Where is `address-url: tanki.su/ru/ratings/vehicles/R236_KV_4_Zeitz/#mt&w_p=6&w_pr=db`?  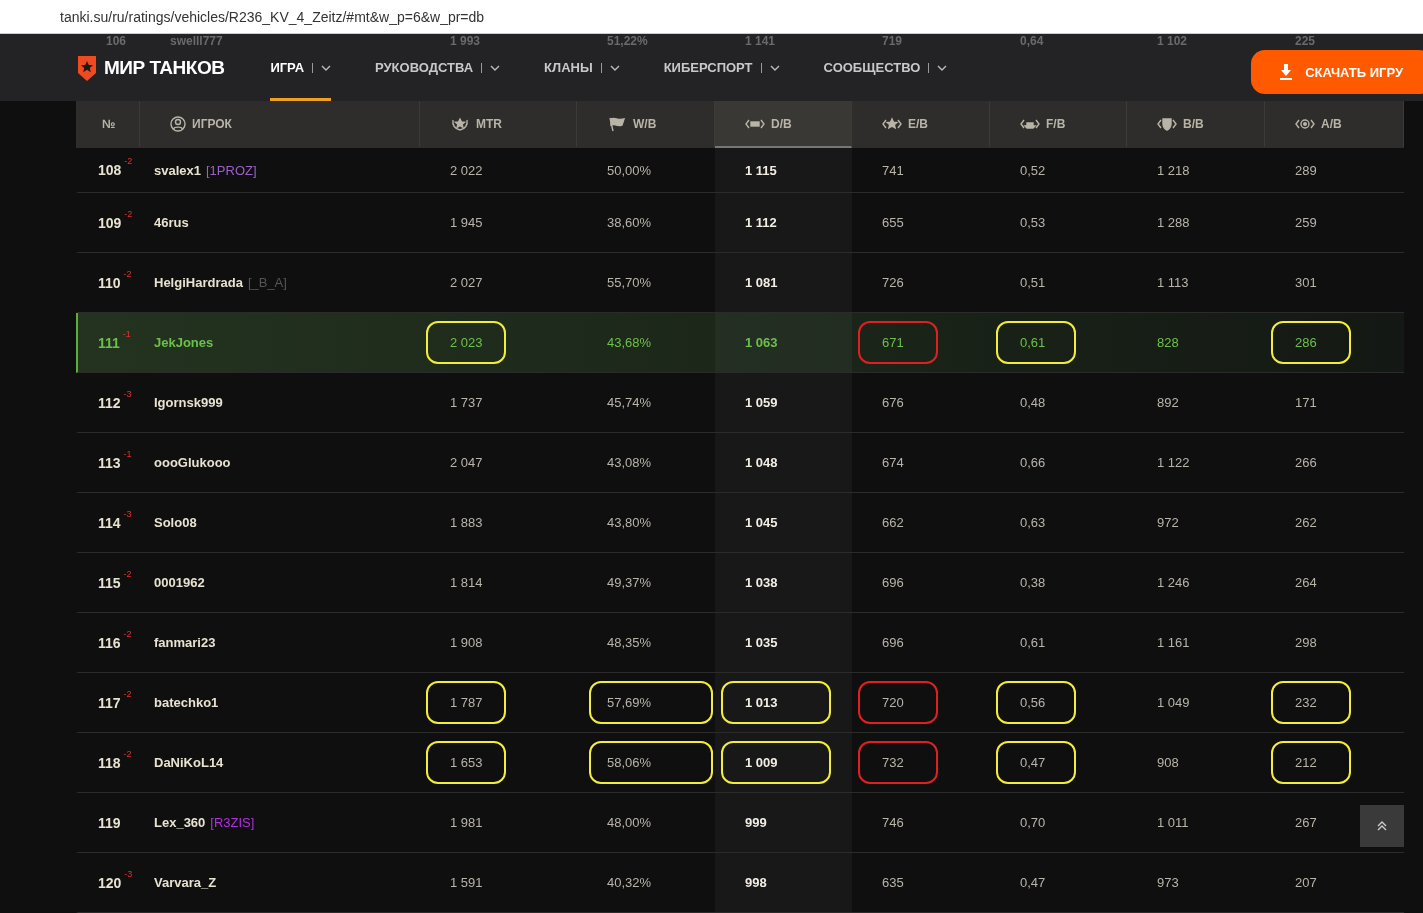 address-url: tanki.su/ru/ratings/vehicles/R236_KV_4_Zeitz/#mt&w_p=6&w_pr=db is located at coordinates (272, 16).